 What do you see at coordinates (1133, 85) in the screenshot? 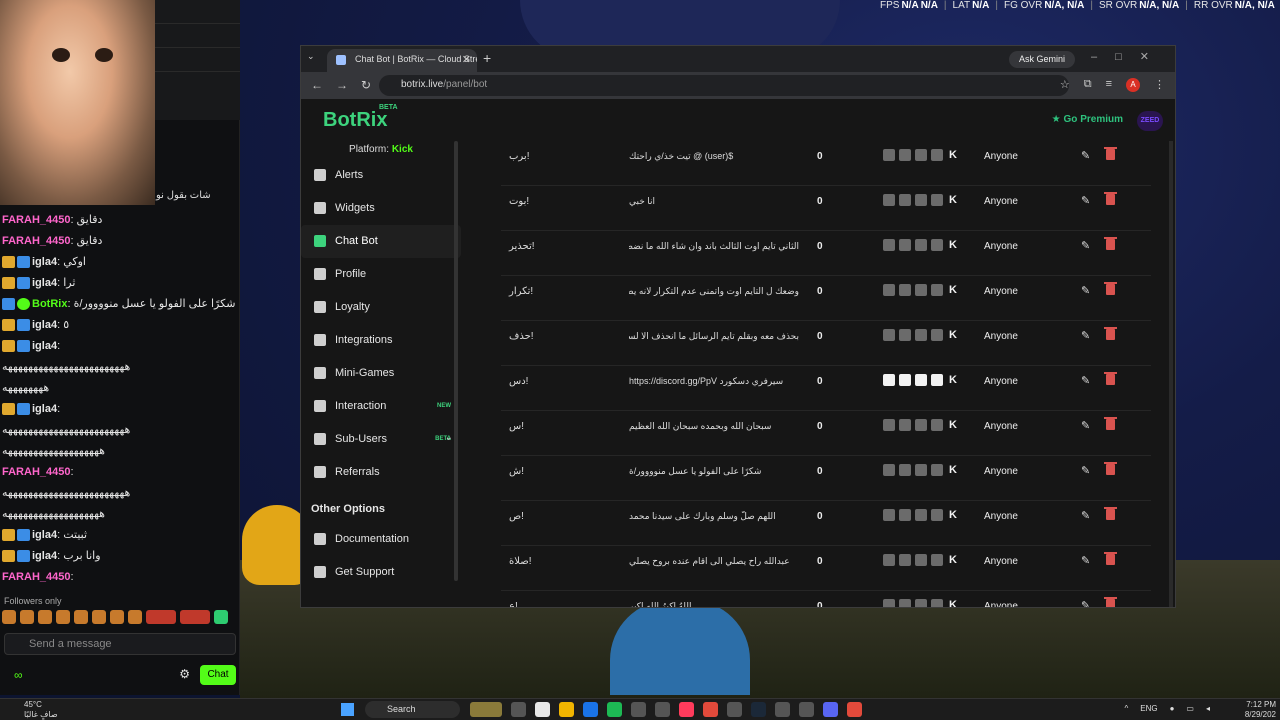
I see `profile-avatar: A` at bounding box center [1133, 85].